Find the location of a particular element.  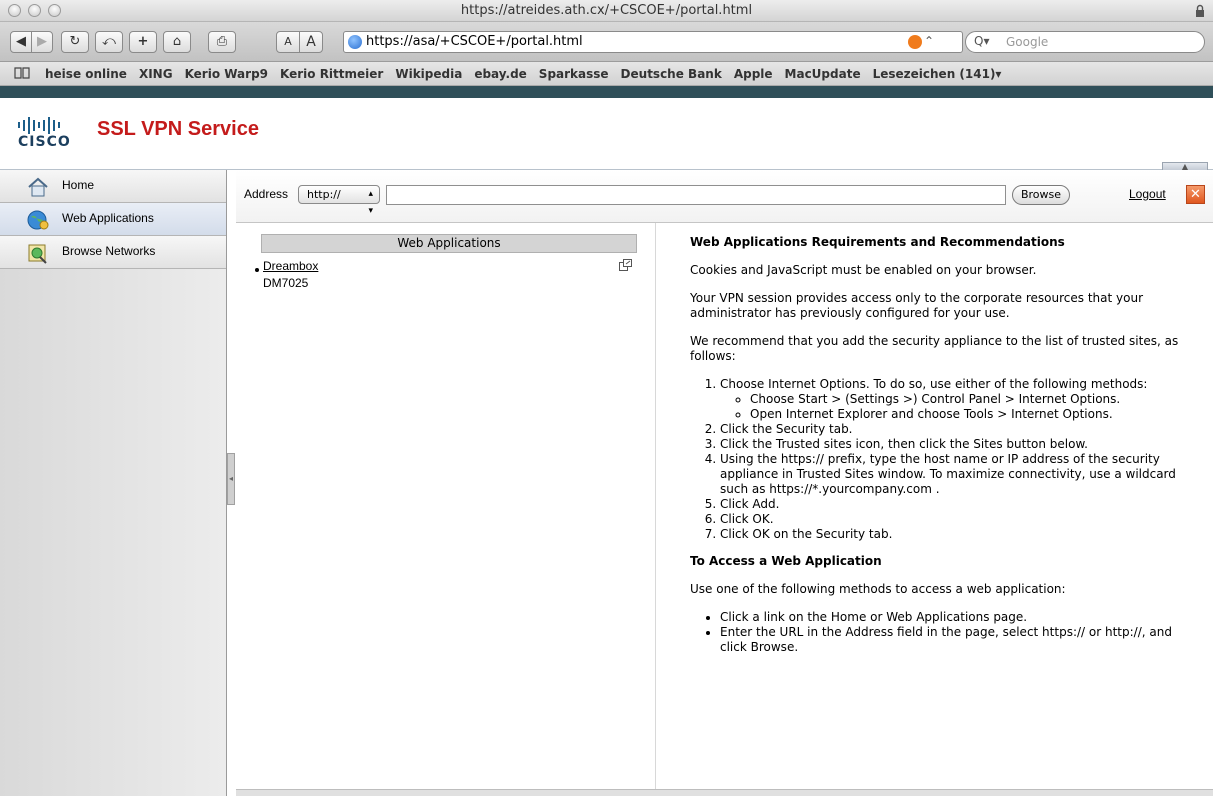

print-button: ⎙ is located at coordinates (222, 42).